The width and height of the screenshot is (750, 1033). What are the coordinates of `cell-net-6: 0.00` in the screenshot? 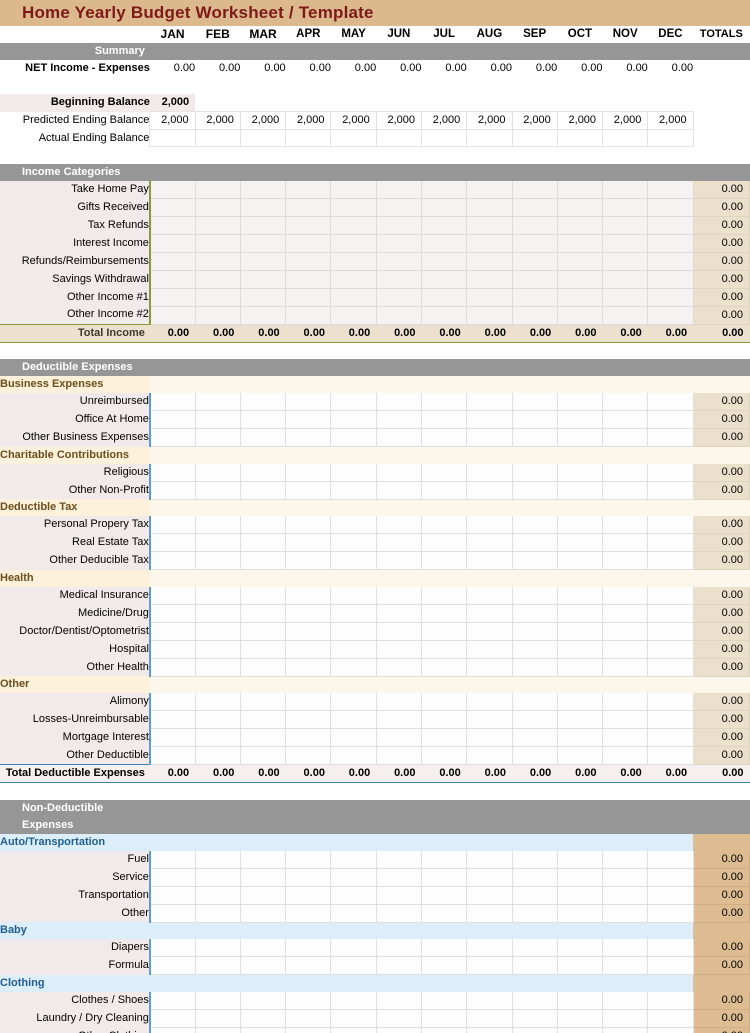 It's located at (444, 68).